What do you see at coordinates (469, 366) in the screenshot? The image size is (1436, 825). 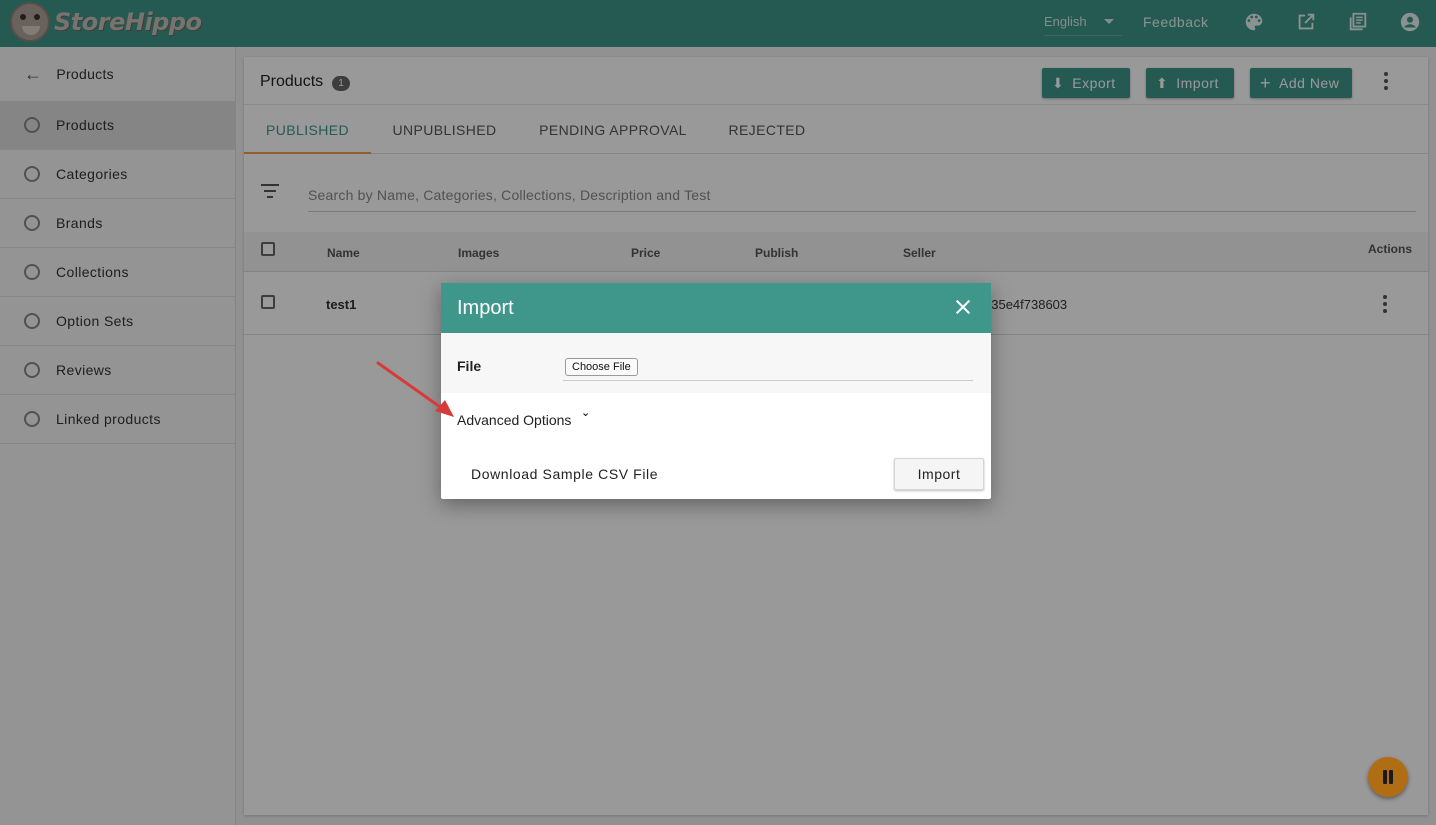 I see `file-label: File` at bounding box center [469, 366].